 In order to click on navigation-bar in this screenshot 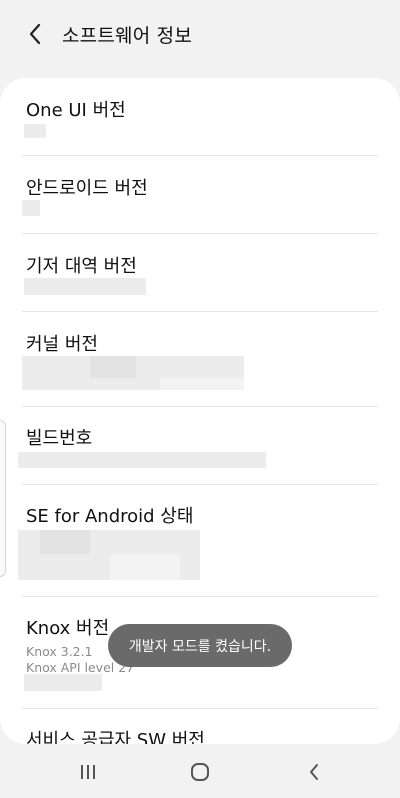, I will do `click(200, 771)`.